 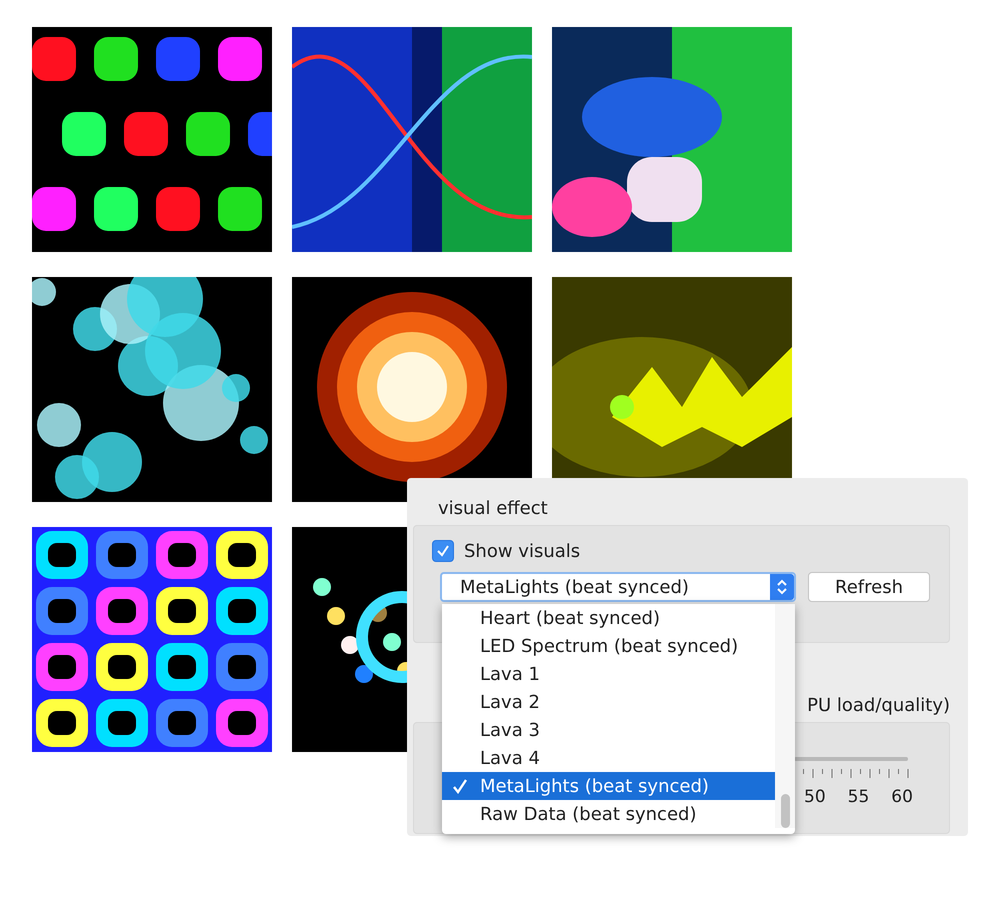 What do you see at coordinates (608, 730) in the screenshot?
I see `menu-item: Lava 3` at bounding box center [608, 730].